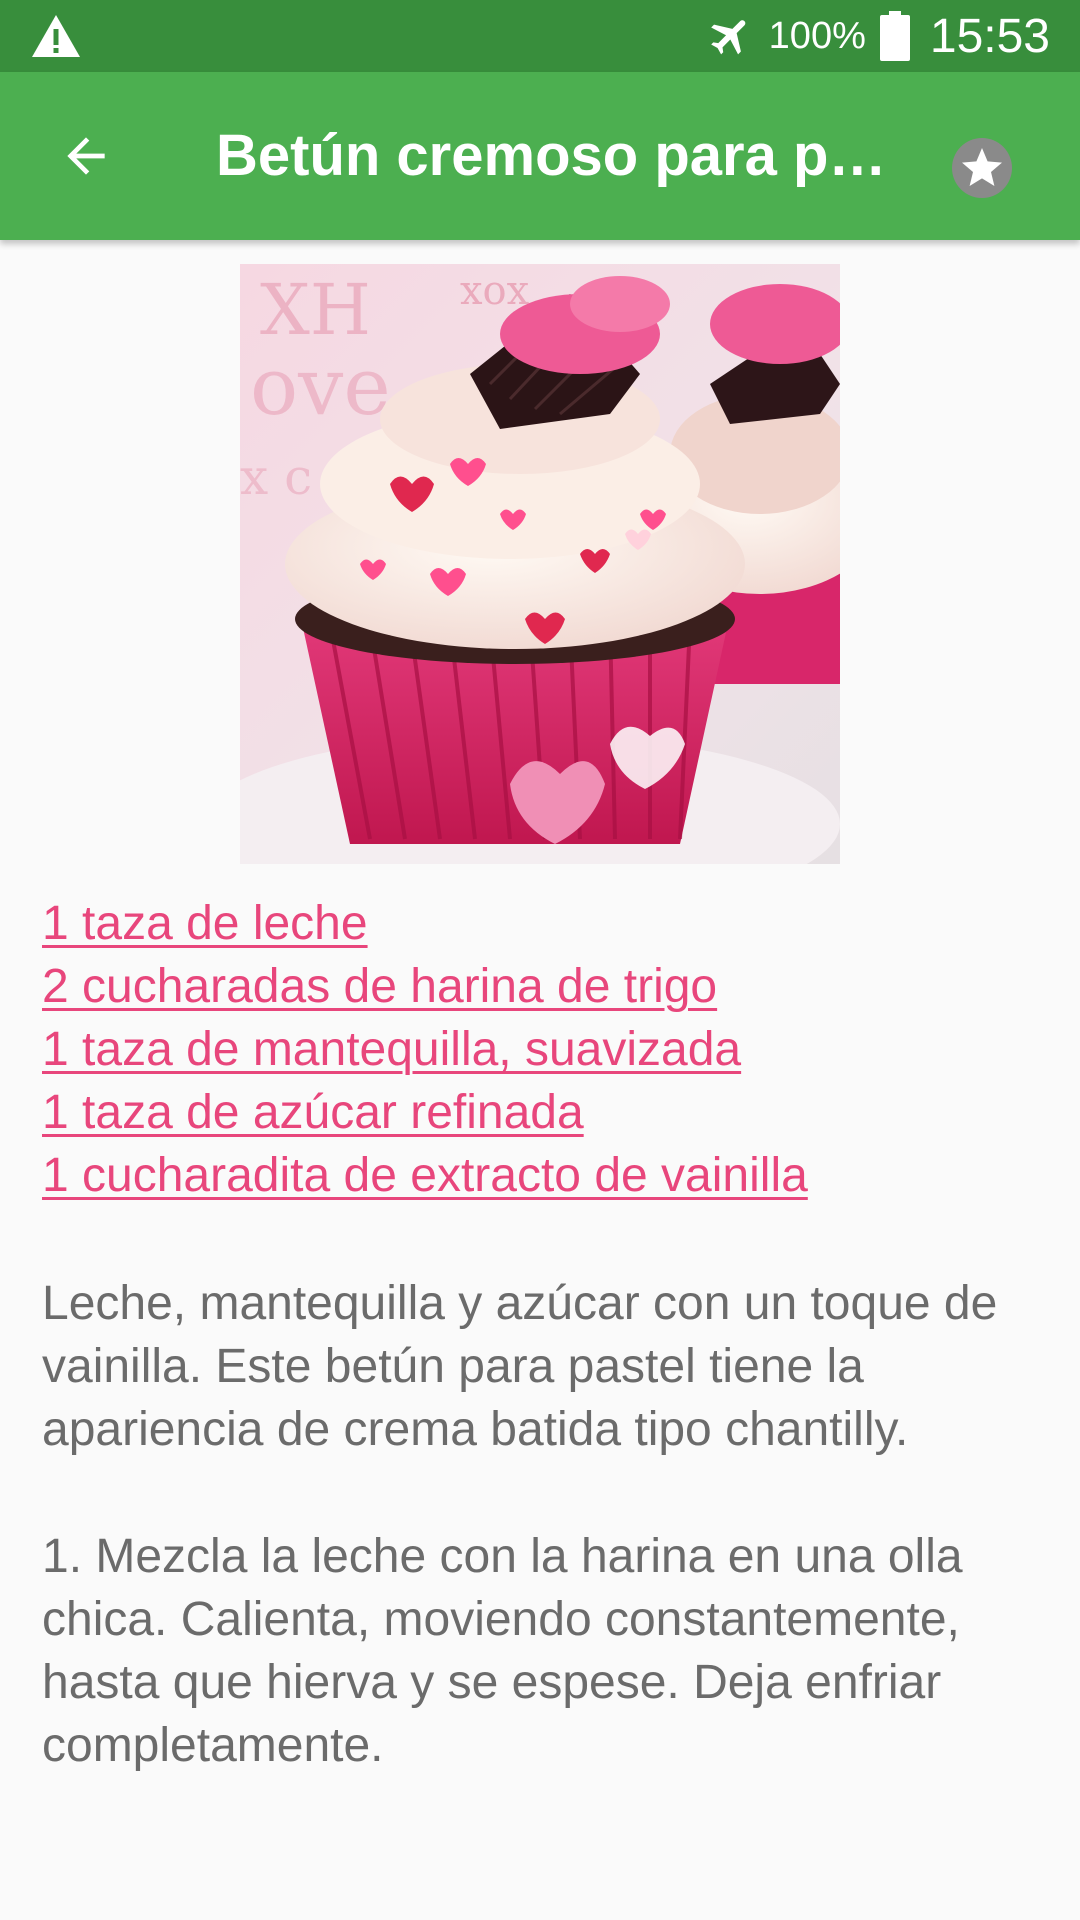  What do you see at coordinates (540, 36) in the screenshot?
I see `status-bar: 100% 15:53` at bounding box center [540, 36].